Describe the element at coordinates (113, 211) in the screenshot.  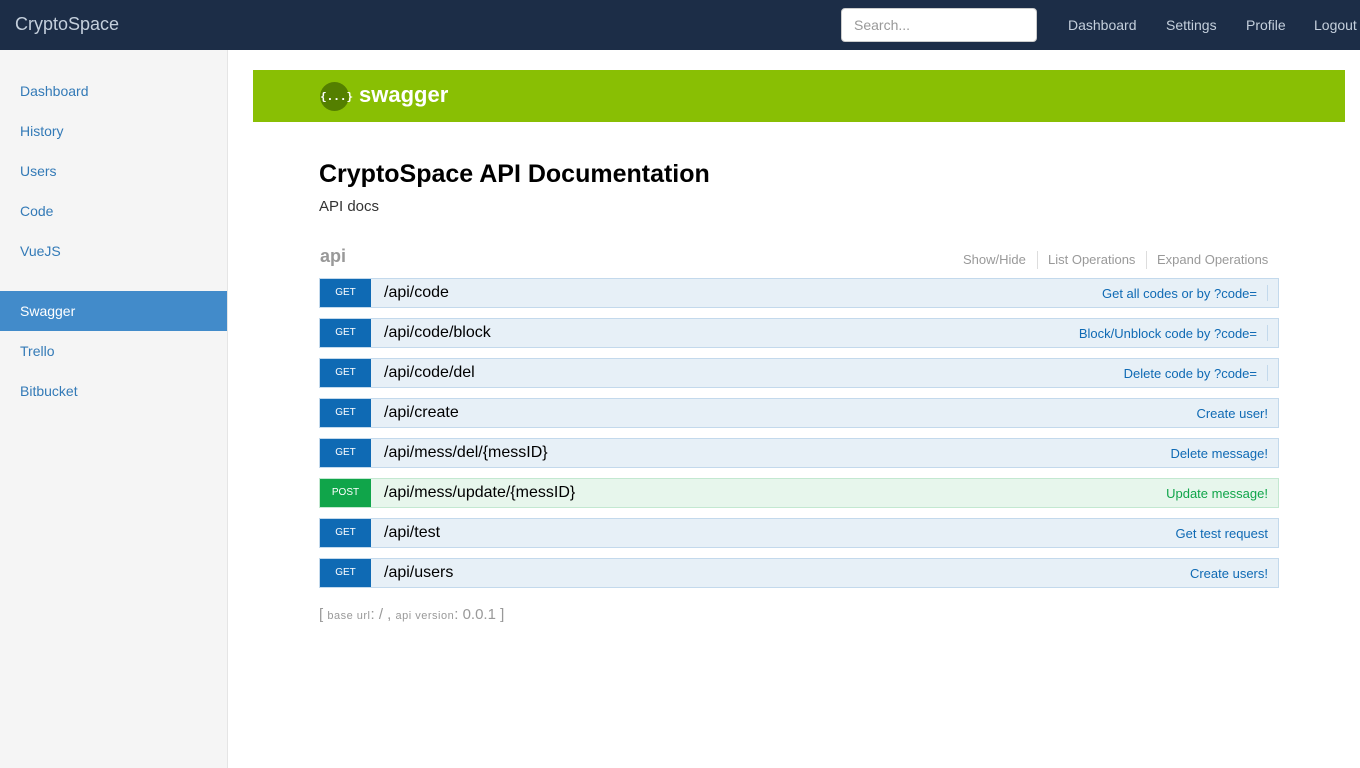
I see `sidebar-item-code: Code` at that location.